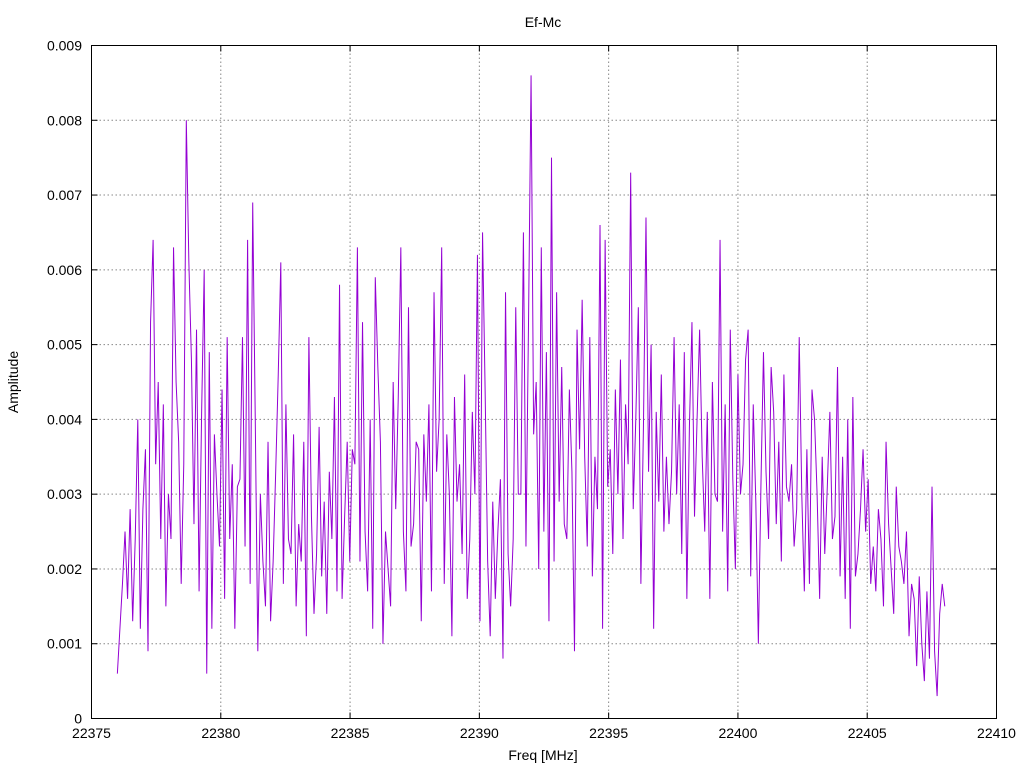 The width and height of the screenshot is (1024, 768). Describe the element at coordinates (64, 644) in the screenshot. I see `y-tick-label: 0.001` at that location.